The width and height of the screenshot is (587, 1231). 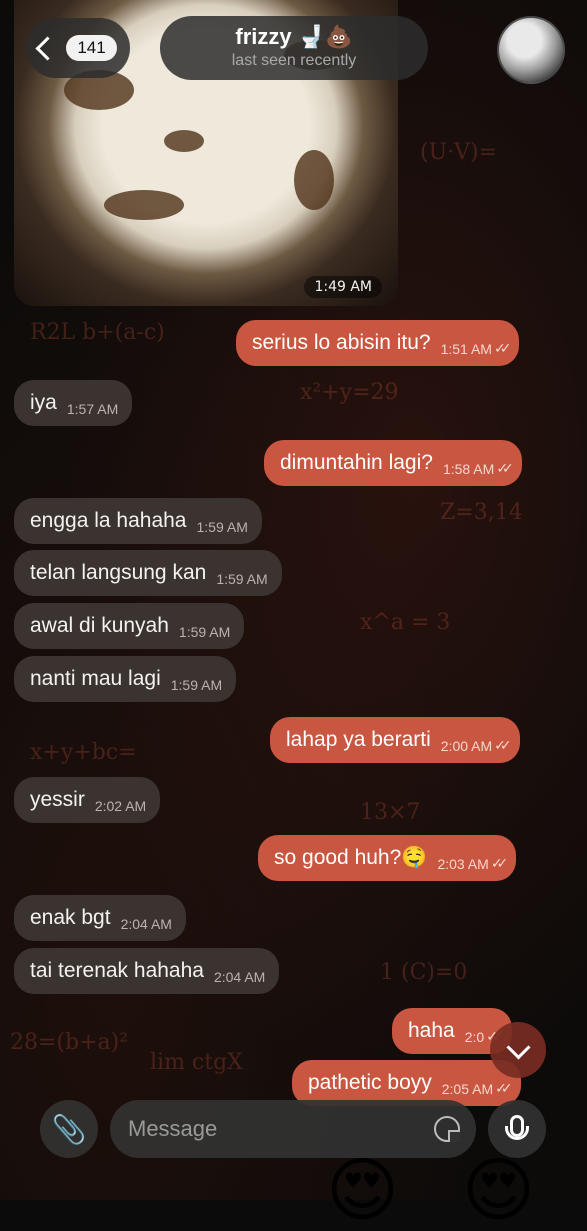 I want to click on wallpaper-doodle: 13×7, so click(x=390, y=812).